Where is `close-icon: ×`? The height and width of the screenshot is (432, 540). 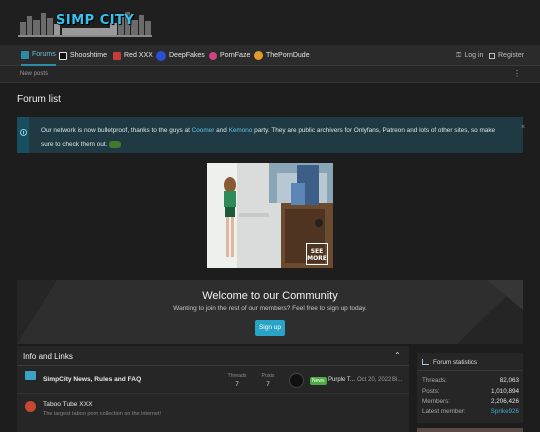 close-icon: × is located at coordinates (523, 127).